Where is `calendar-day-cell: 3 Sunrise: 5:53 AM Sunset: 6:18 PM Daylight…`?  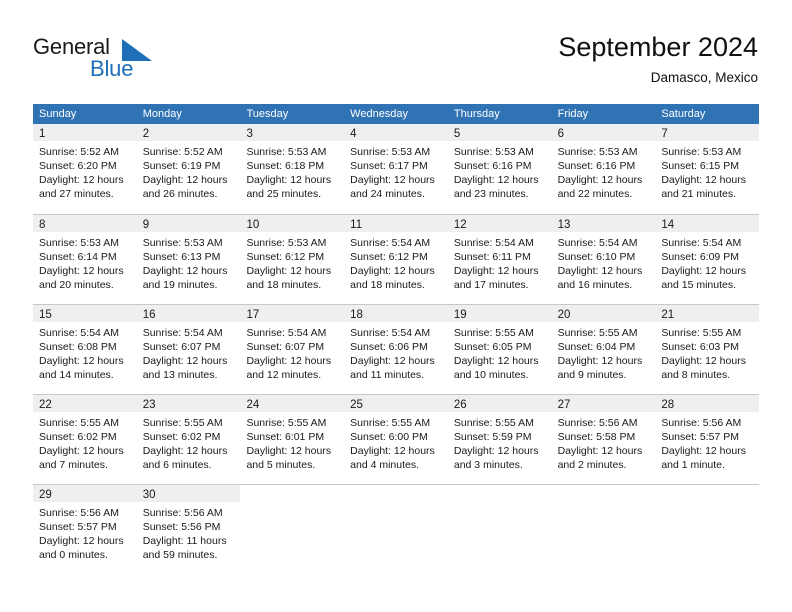 calendar-day-cell: 3 Sunrise: 5:53 AM Sunset: 6:18 PM Daylight… is located at coordinates (292, 169).